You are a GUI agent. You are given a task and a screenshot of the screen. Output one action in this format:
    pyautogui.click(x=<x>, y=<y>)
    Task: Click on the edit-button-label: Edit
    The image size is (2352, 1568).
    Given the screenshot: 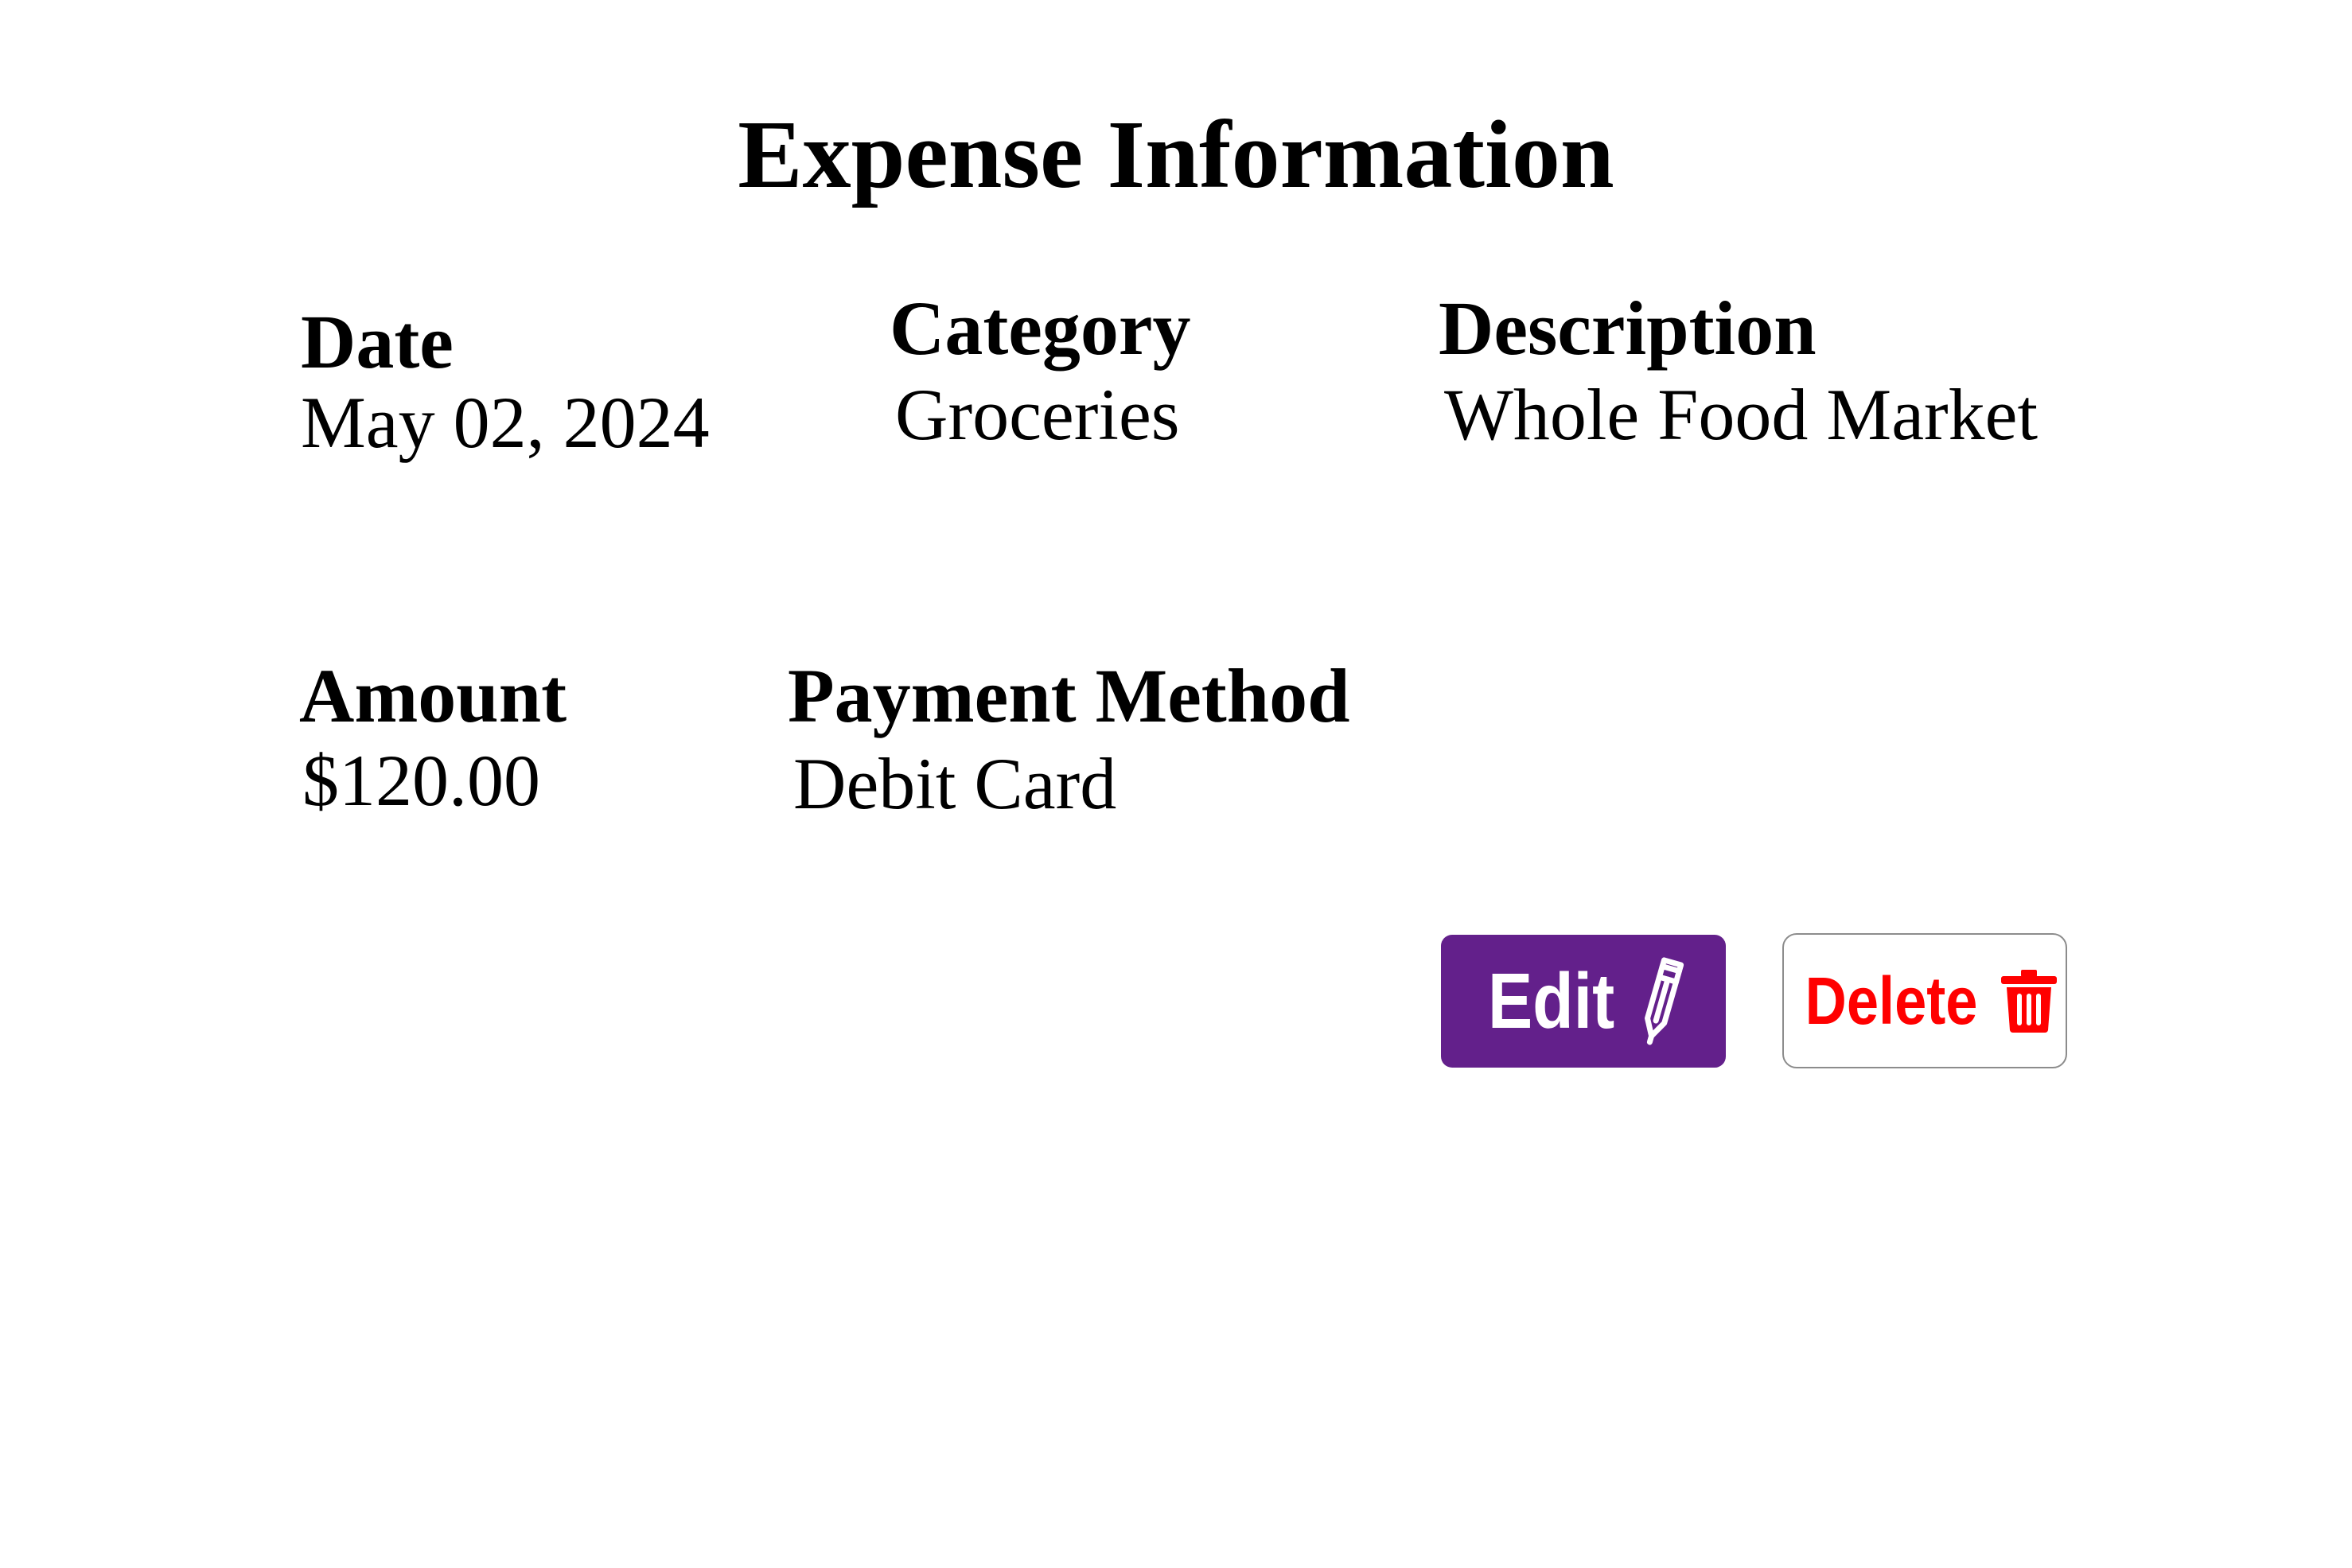 What is the action you would take?
    pyautogui.click(x=1551, y=1001)
    